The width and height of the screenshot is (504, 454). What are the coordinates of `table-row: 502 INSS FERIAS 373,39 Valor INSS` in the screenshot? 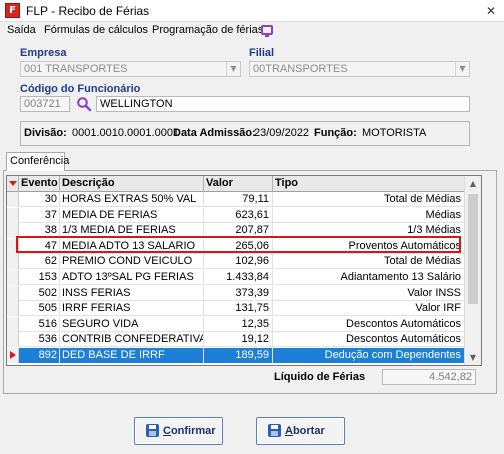 It's located at (235, 293).